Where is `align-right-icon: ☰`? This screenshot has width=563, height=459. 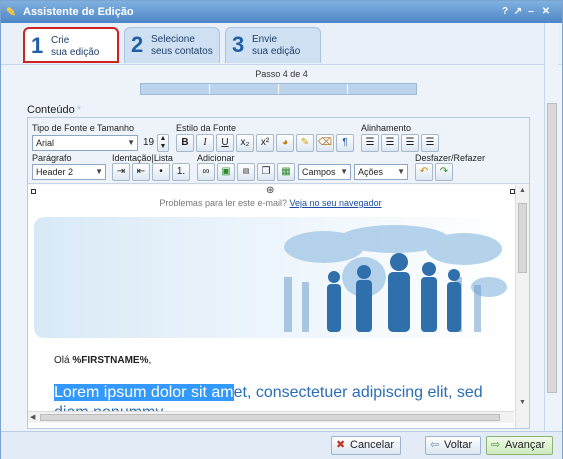 align-right-icon: ☰ is located at coordinates (410, 143).